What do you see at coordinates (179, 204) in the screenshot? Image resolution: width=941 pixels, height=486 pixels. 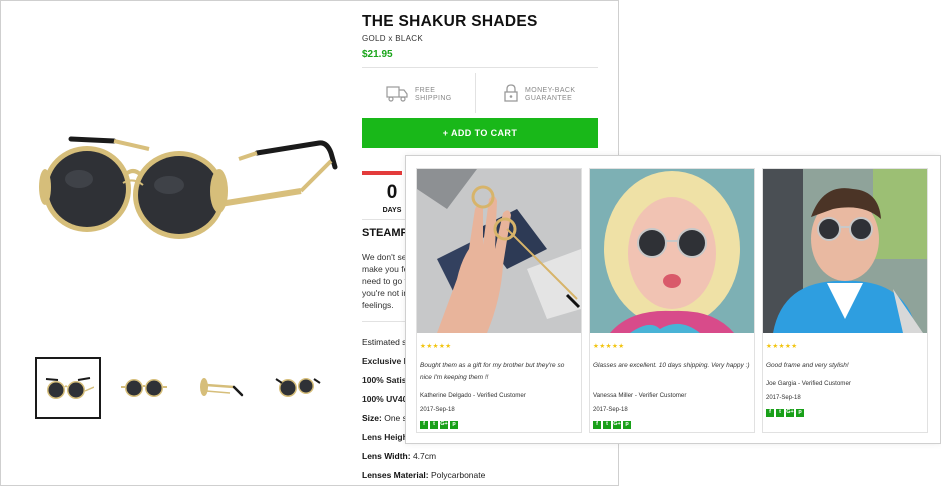 I see `product-main-image` at bounding box center [179, 204].